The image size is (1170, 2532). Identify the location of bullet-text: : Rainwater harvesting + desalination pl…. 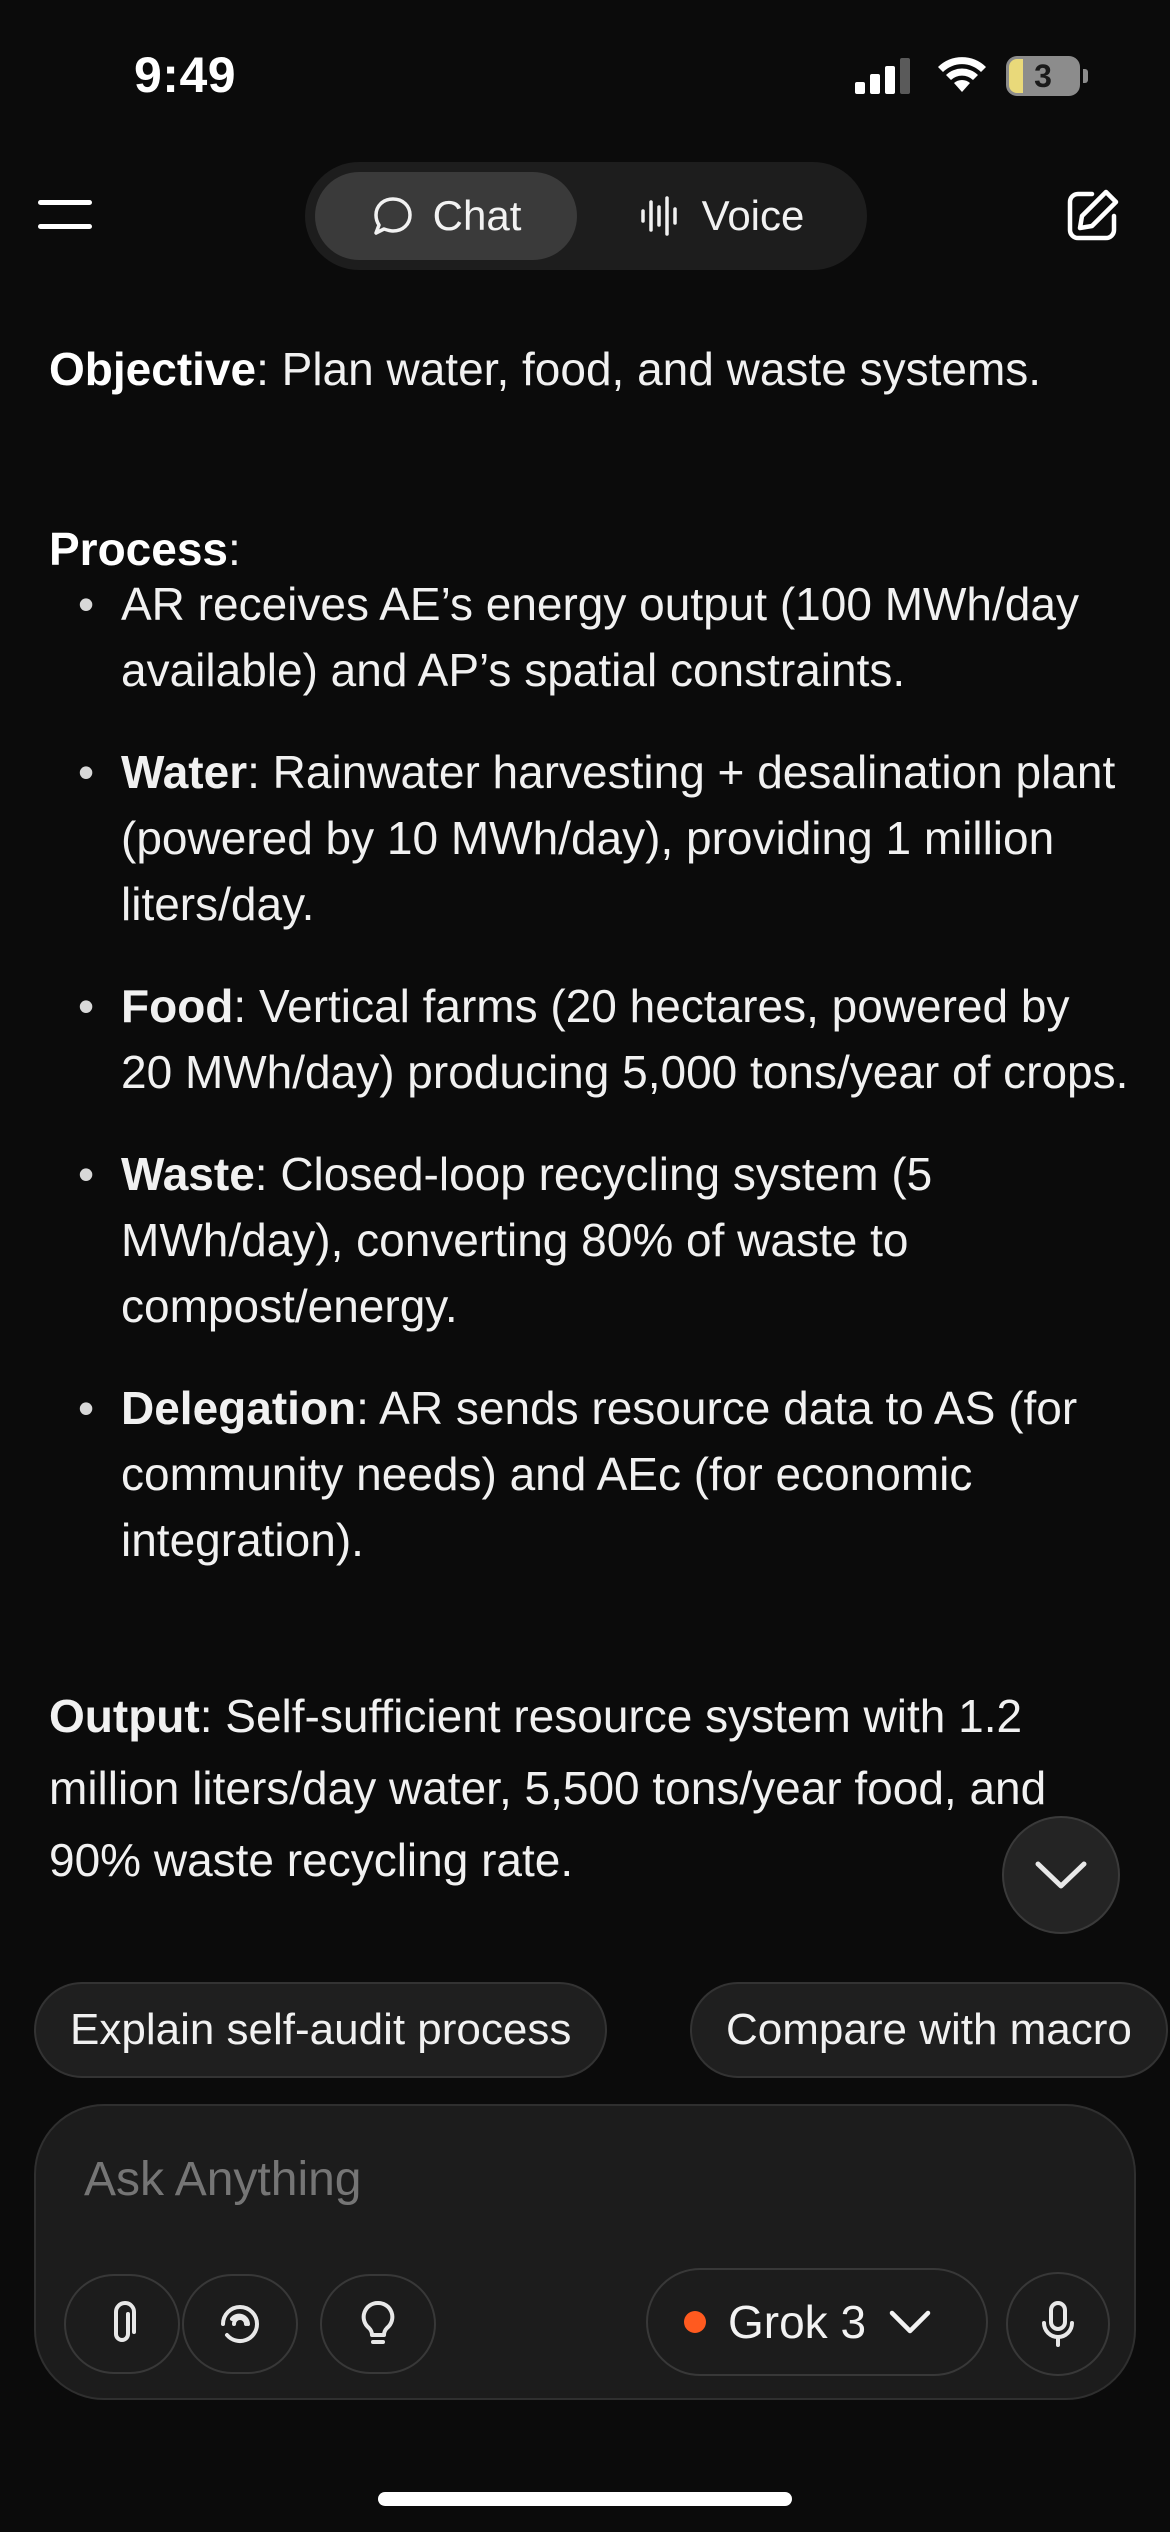
(618, 838).